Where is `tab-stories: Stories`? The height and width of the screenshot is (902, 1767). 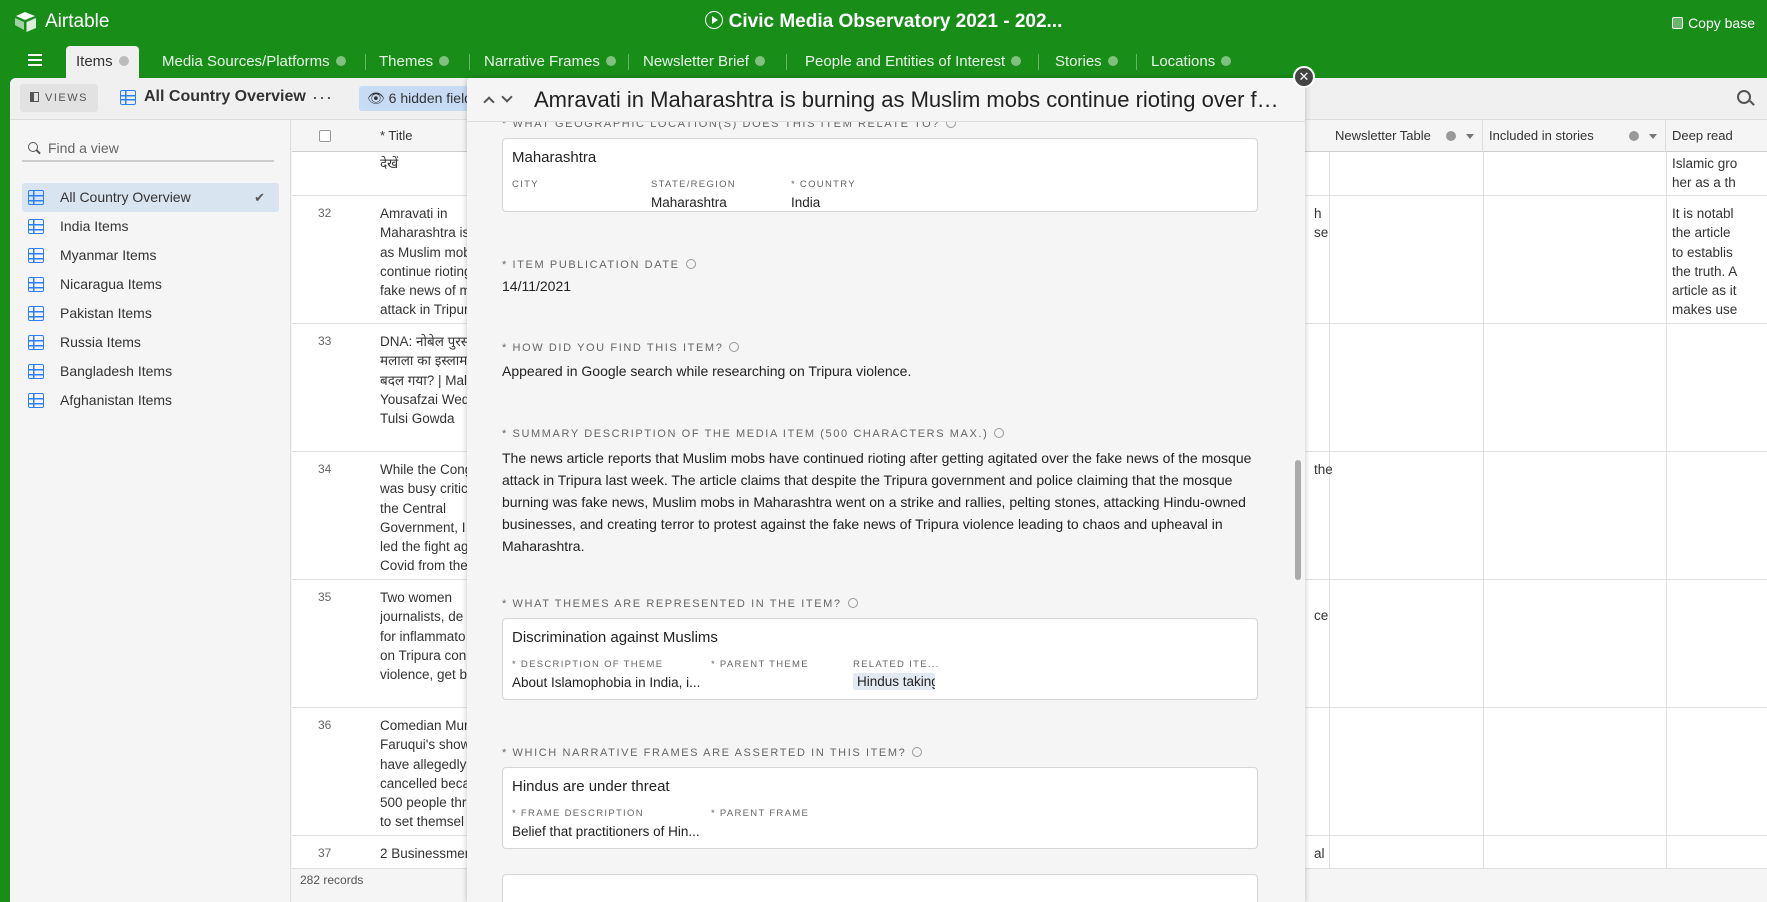
tab-stories: Stories is located at coordinates (1086, 62).